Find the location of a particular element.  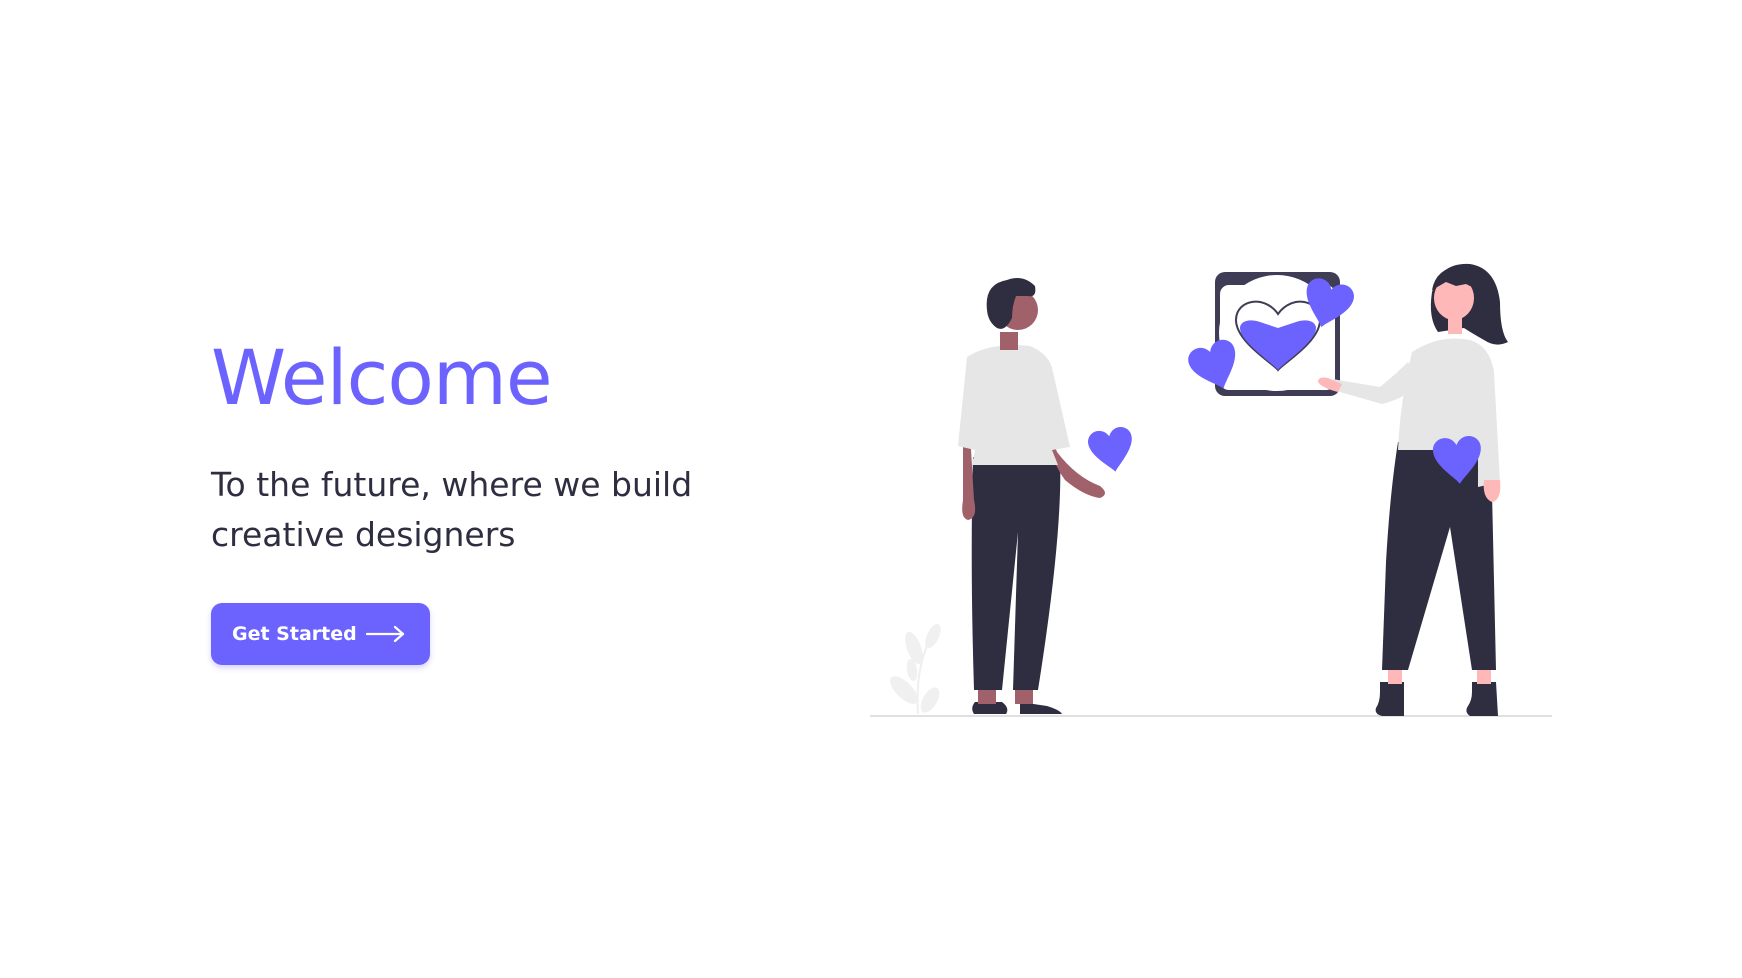

person-man is located at coordinates (1031, 496).